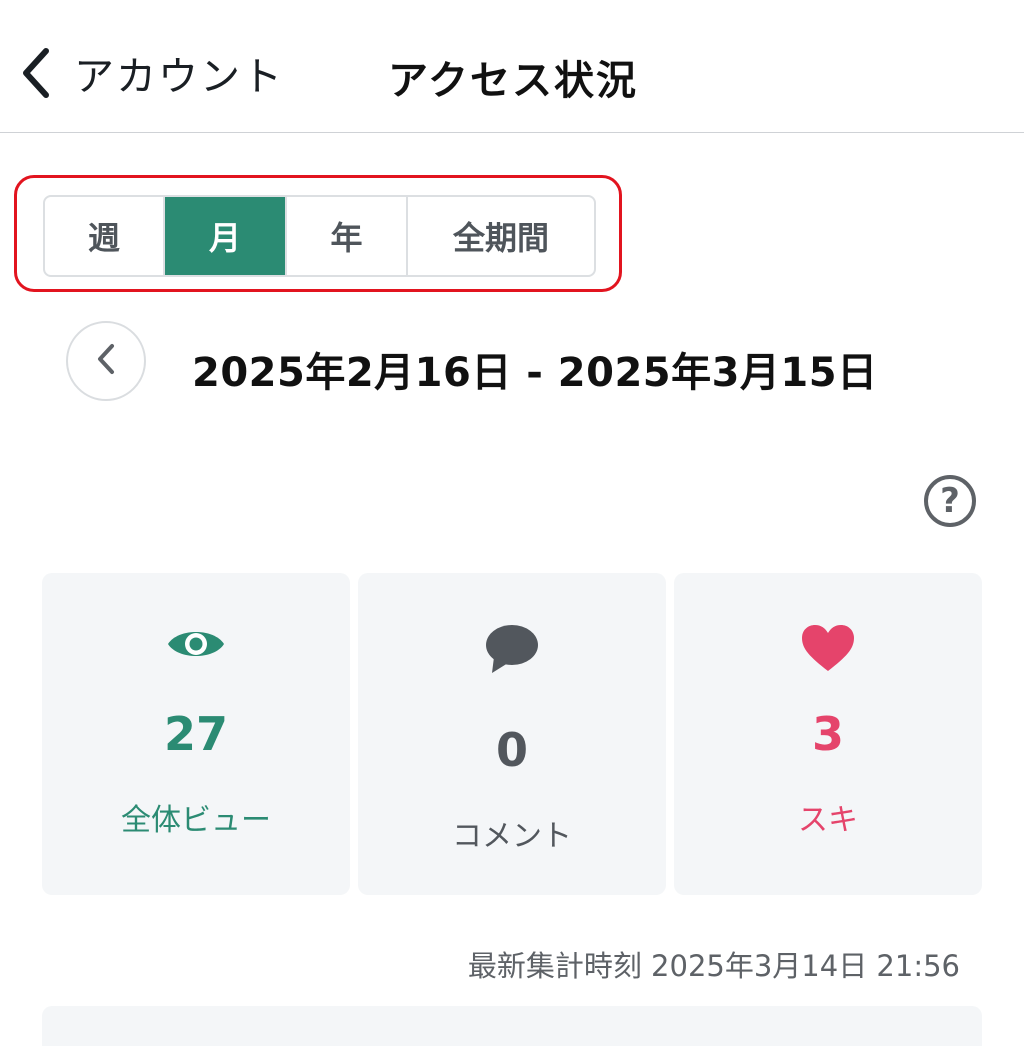 The width and height of the screenshot is (1024, 1046). What do you see at coordinates (828, 650) in the screenshot?
I see `heart-icon` at bounding box center [828, 650].